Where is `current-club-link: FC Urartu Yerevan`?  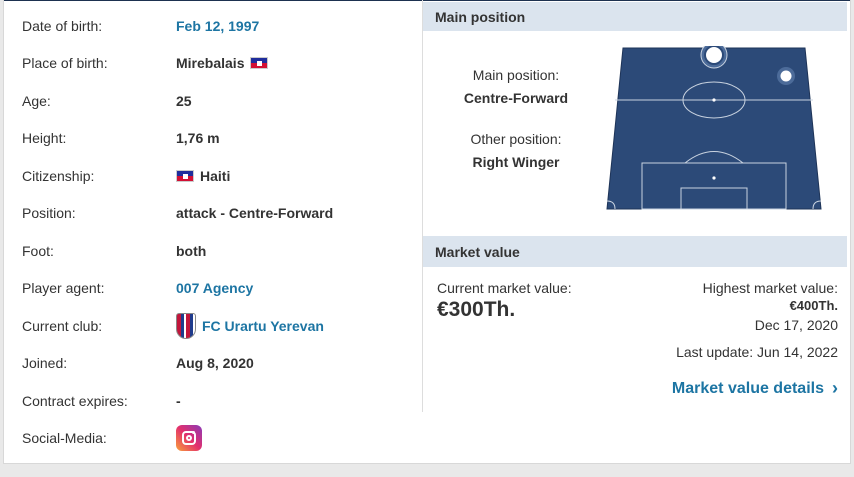
current-club-link: FC Urartu Yerevan is located at coordinates (263, 326).